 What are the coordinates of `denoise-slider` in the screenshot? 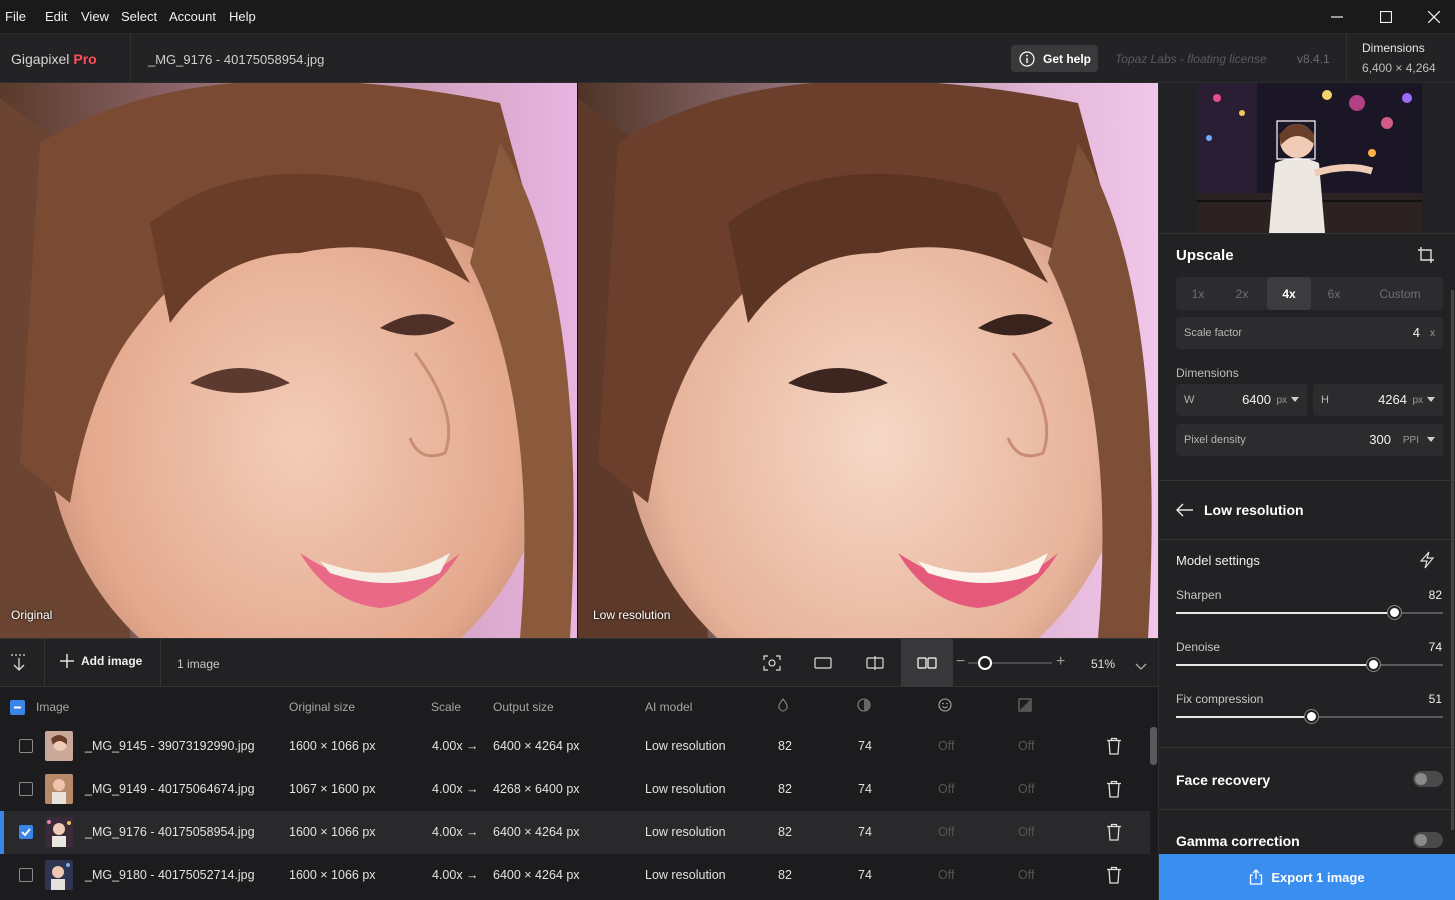 It's located at (1309, 664).